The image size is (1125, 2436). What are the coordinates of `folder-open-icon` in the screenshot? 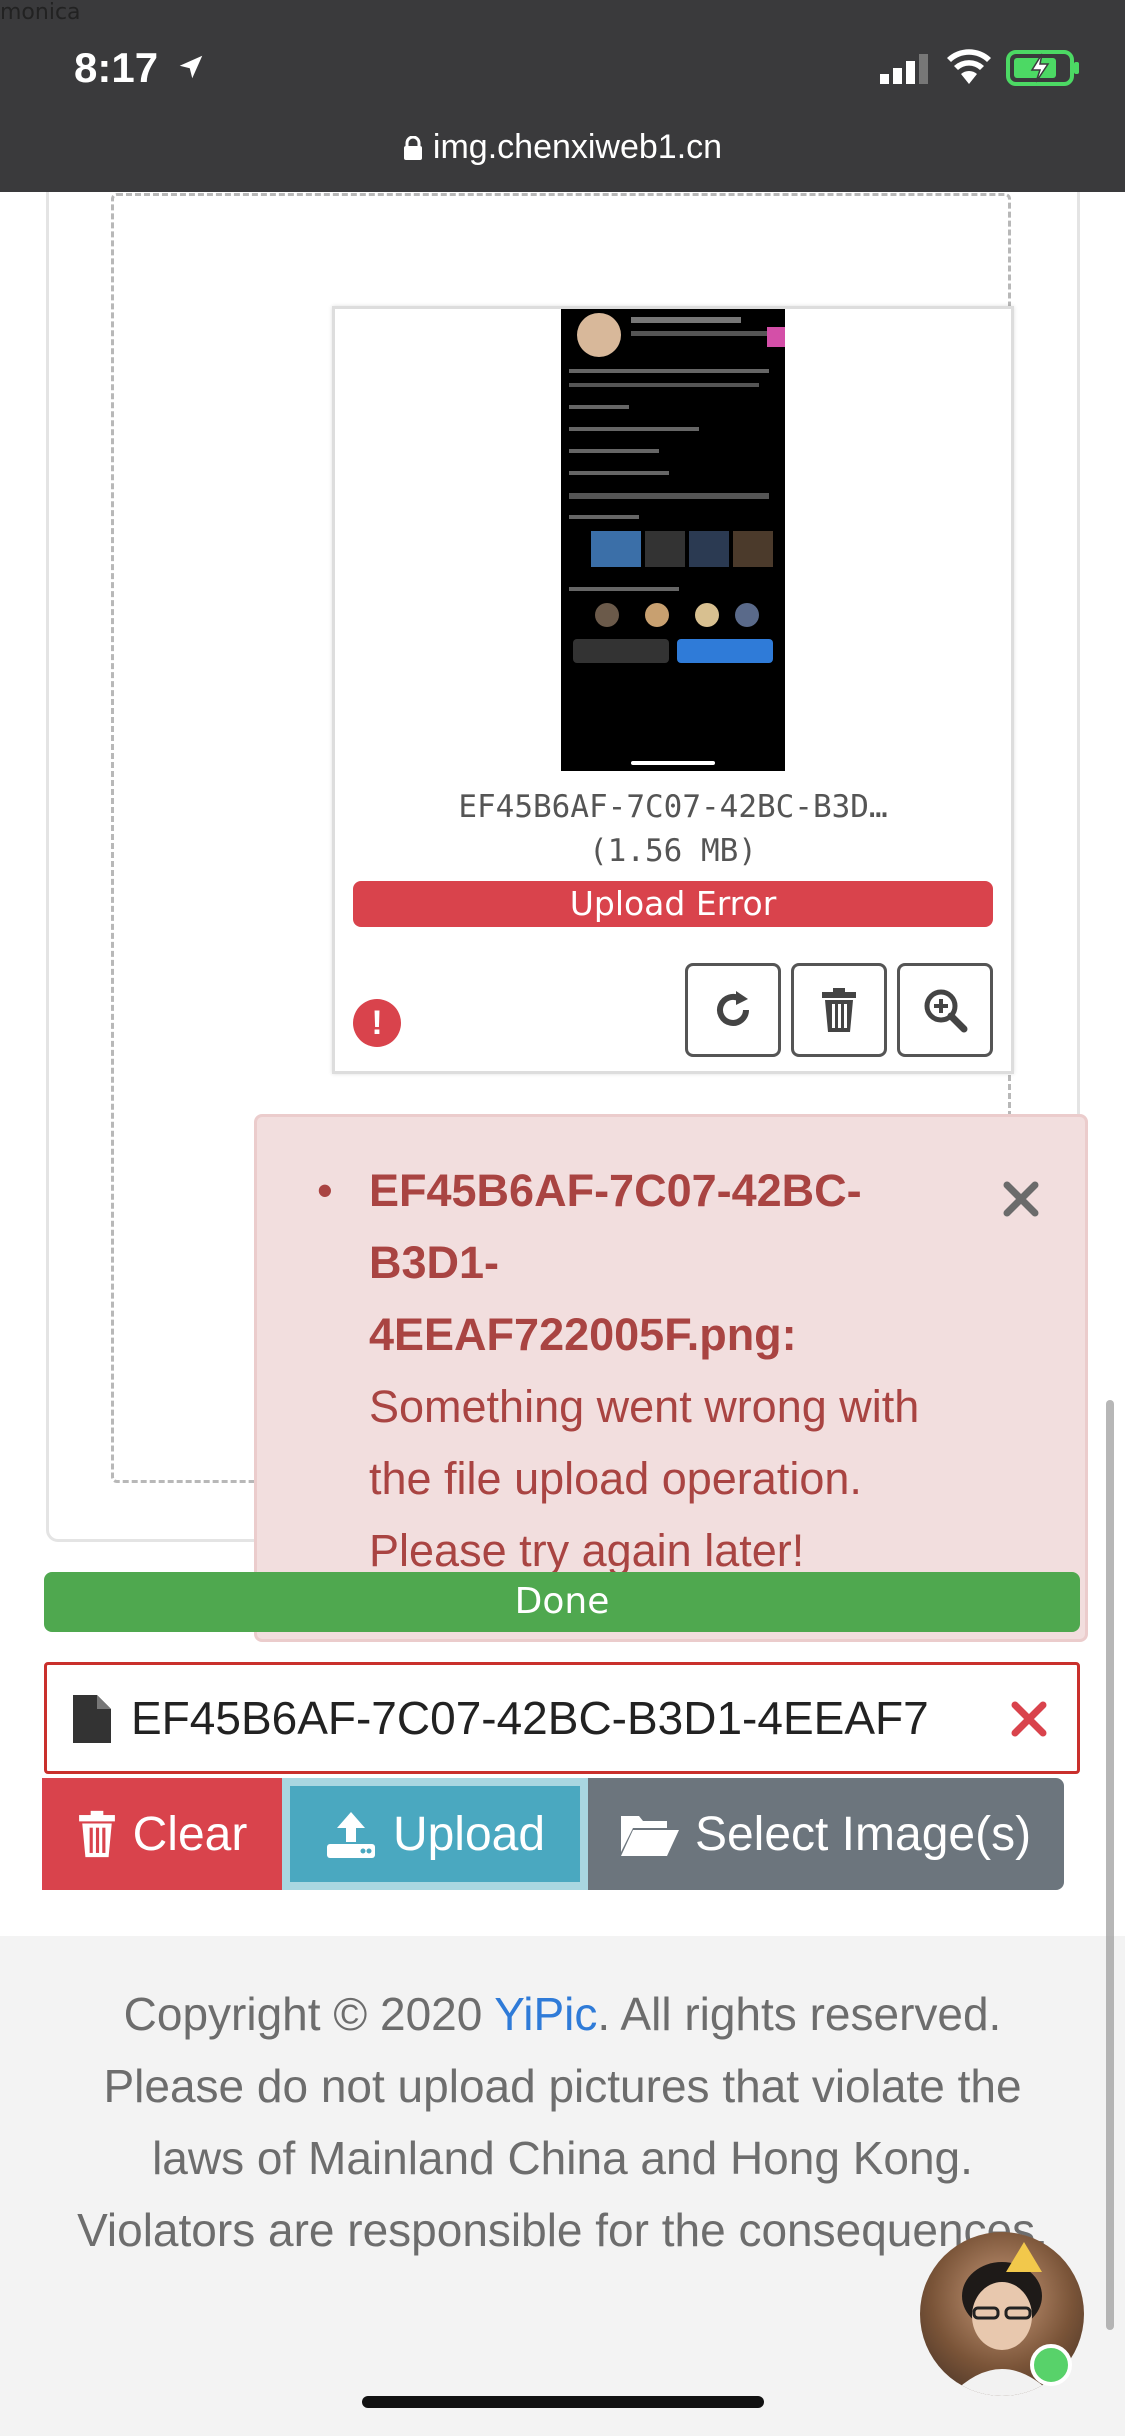 It's located at (649, 1836).